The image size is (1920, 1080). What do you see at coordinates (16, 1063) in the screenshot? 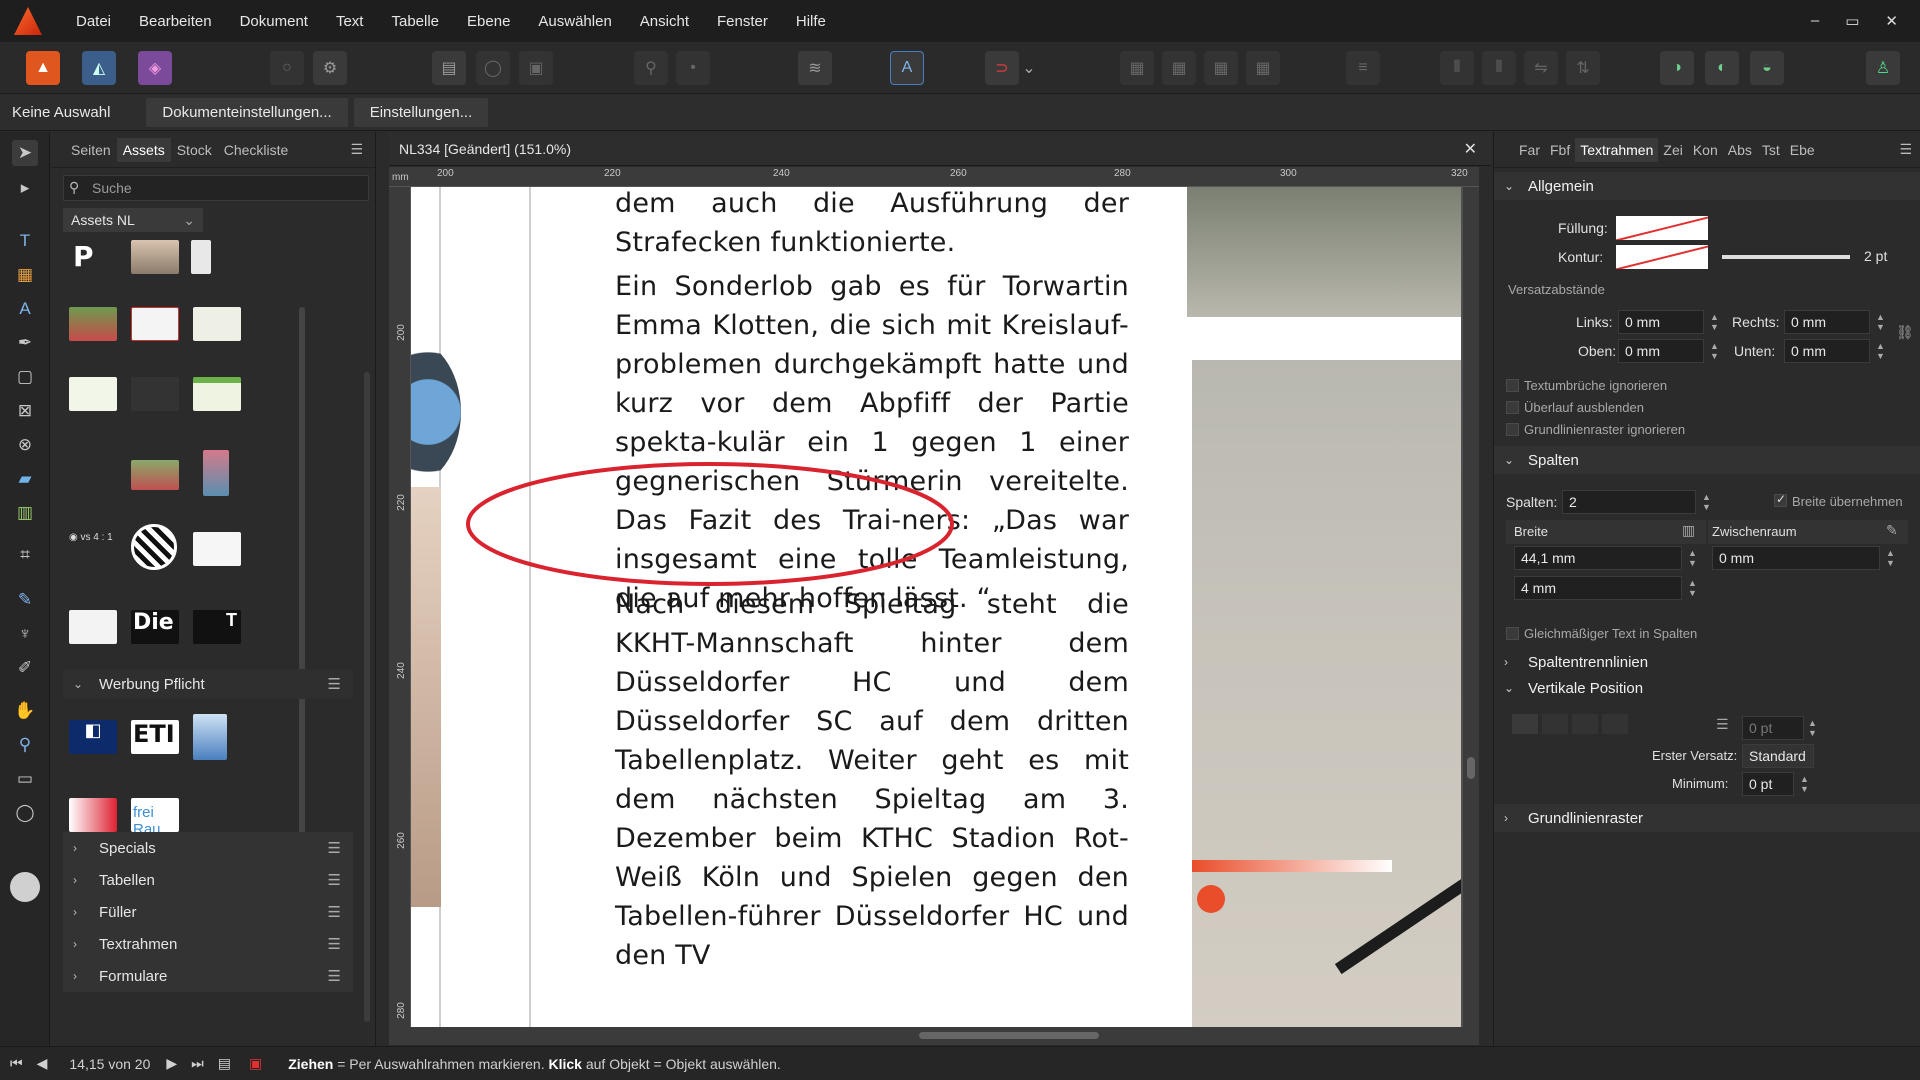
I see `first-page-icon: ⏮` at bounding box center [16, 1063].